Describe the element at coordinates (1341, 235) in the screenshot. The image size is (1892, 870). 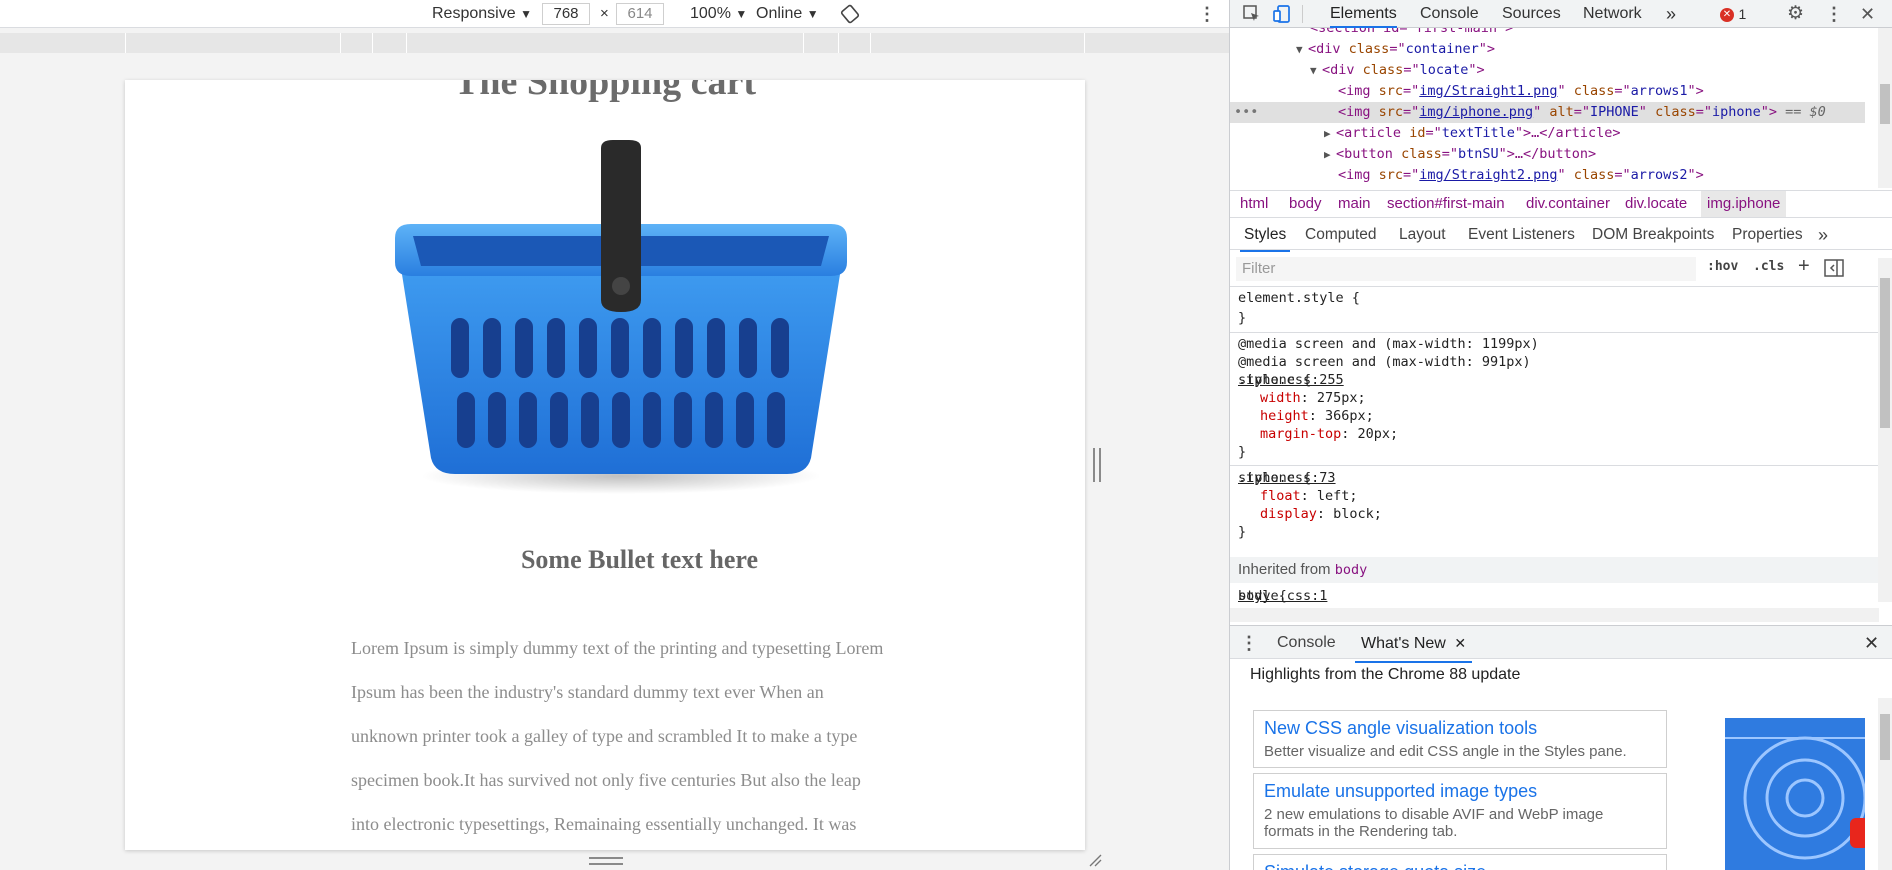
I see `tab-computed: Computed` at that location.